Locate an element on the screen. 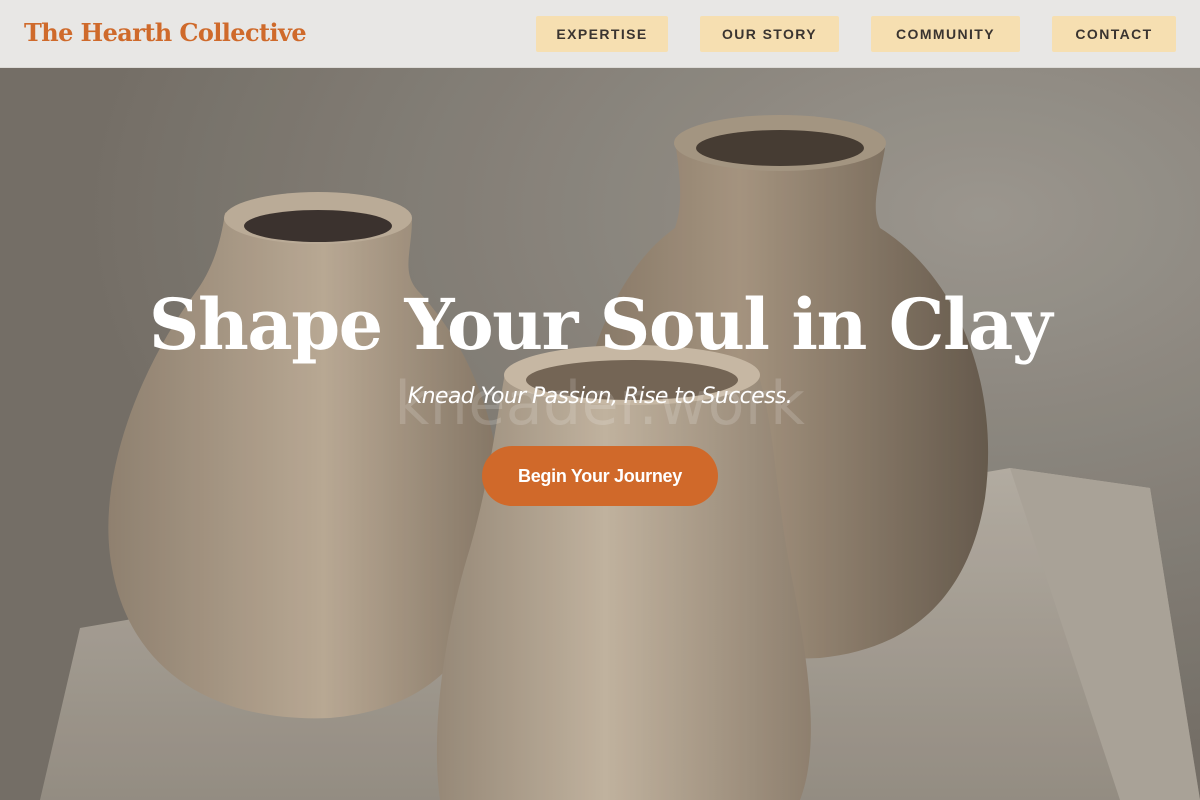  nav-contact-button: CONTACT is located at coordinates (1114, 34).